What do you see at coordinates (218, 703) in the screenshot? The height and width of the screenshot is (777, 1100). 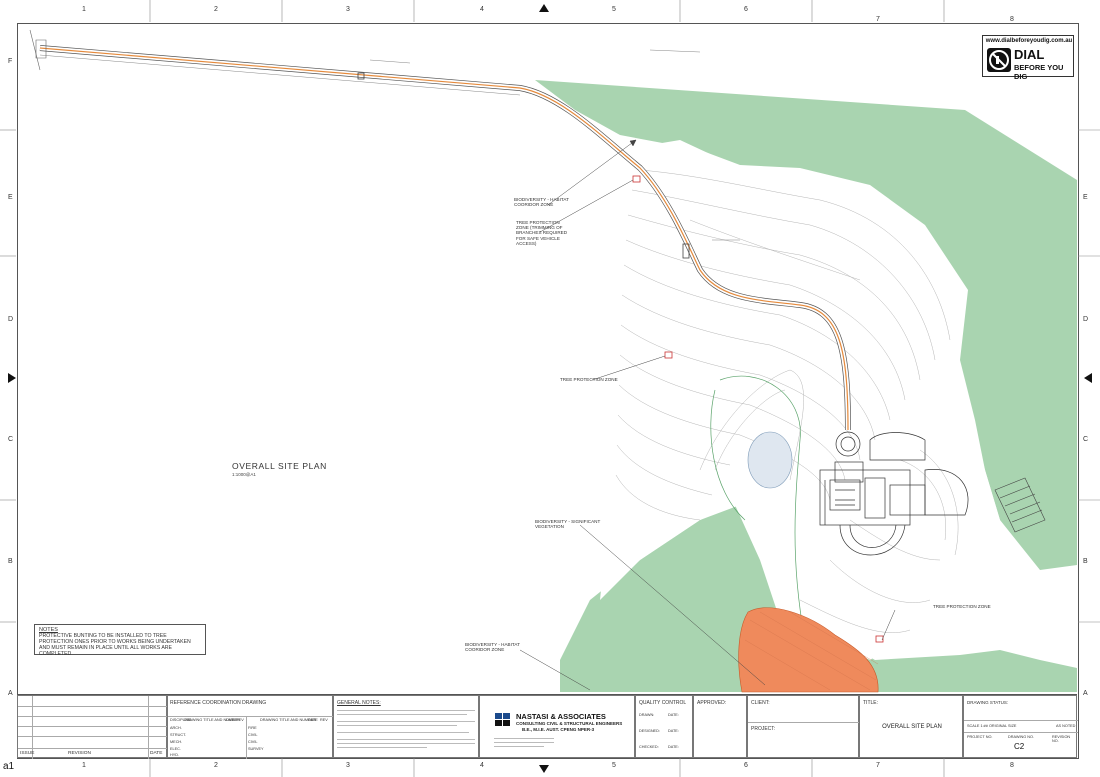 I see `reference-heading: REFERENCE COORDINATION DRAWING` at bounding box center [218, 703].